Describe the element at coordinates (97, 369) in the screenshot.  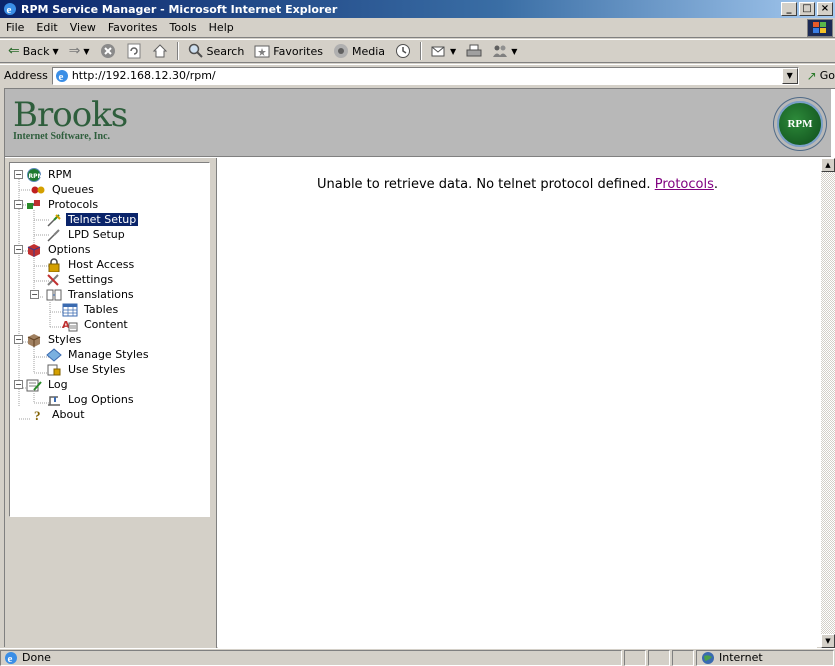
I see `tree-label: Use Styles` at that location.